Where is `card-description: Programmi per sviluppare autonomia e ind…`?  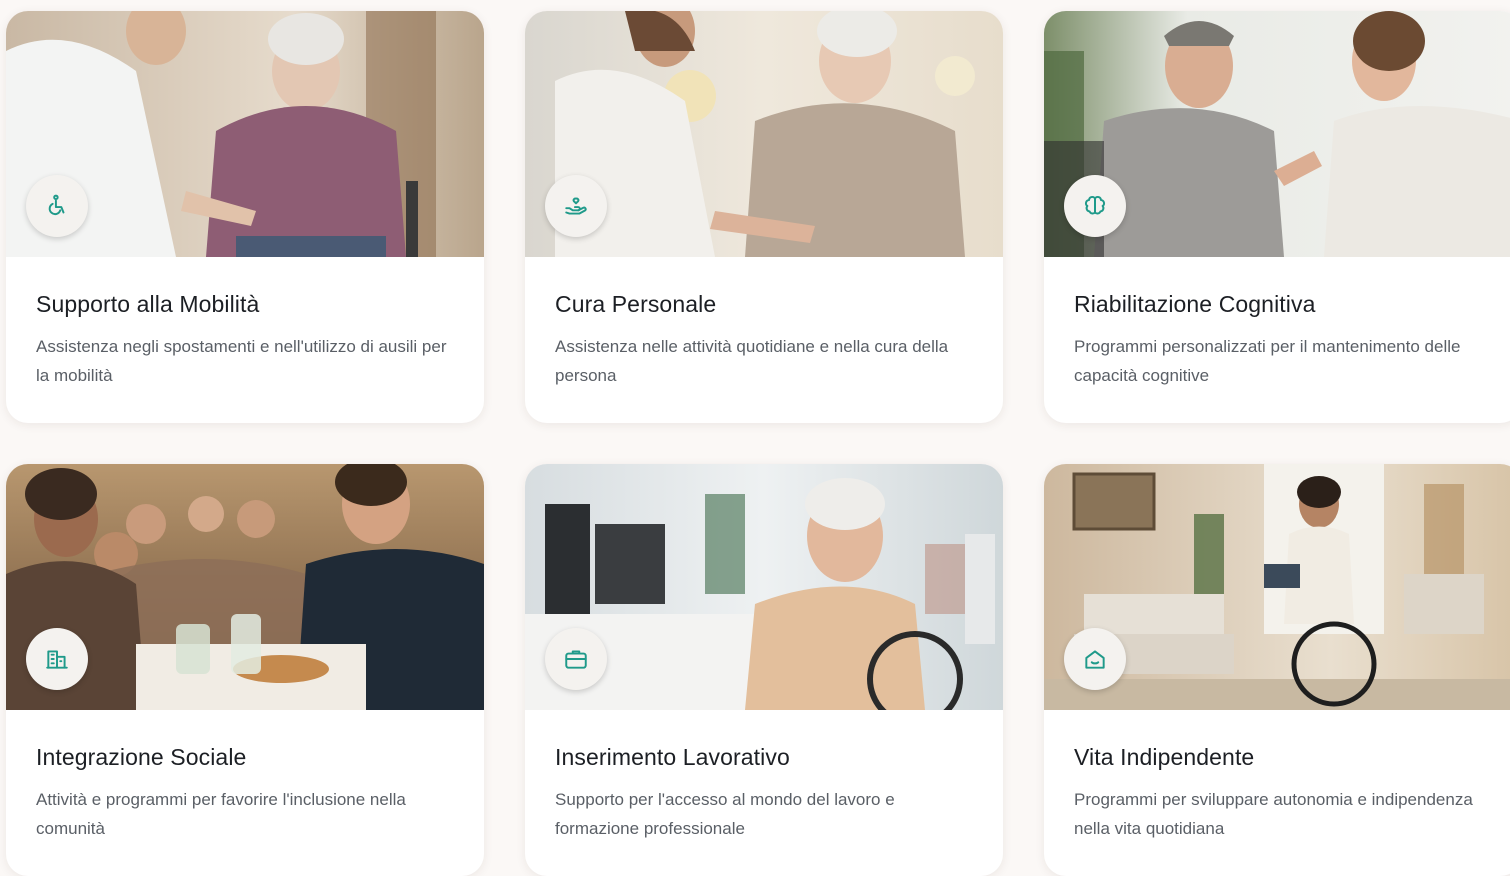 card-description: Programmi per sviluppare autonomia e ind… is located at coordinates (1273, 814).